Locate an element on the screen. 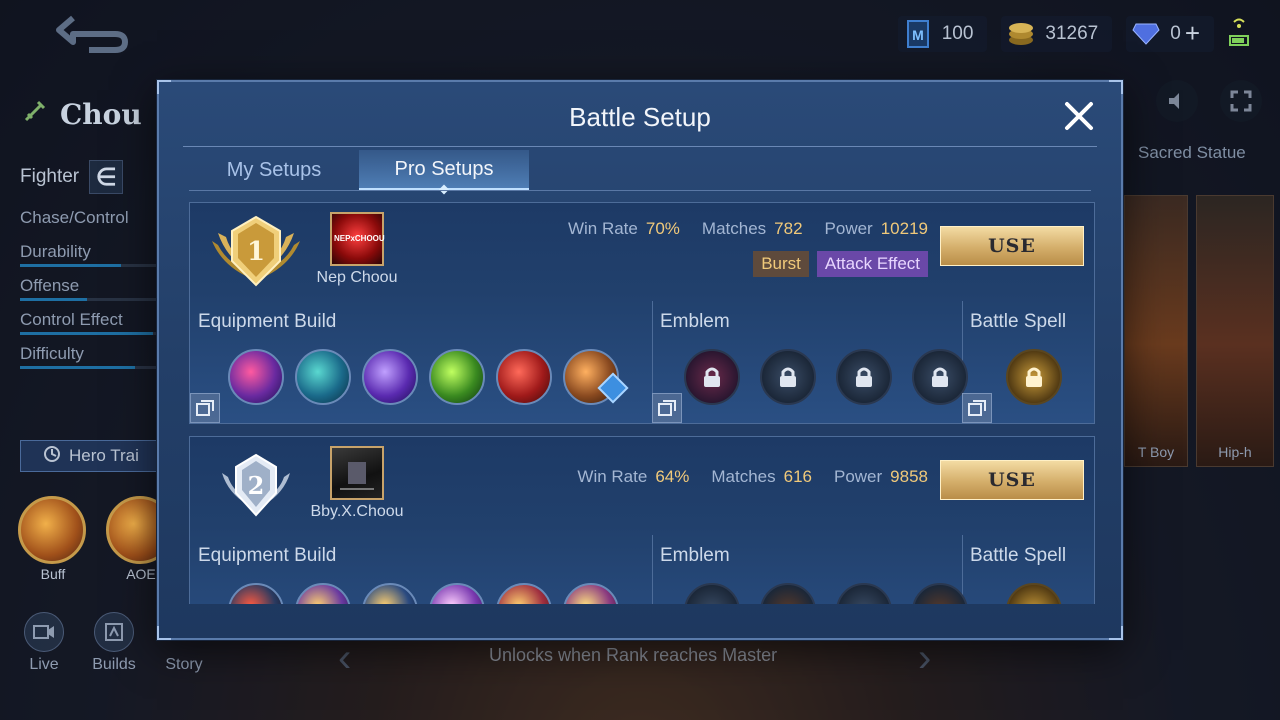 This screenshot has height=720, width=1280. fist-icon is located at coordinates (52, 530).